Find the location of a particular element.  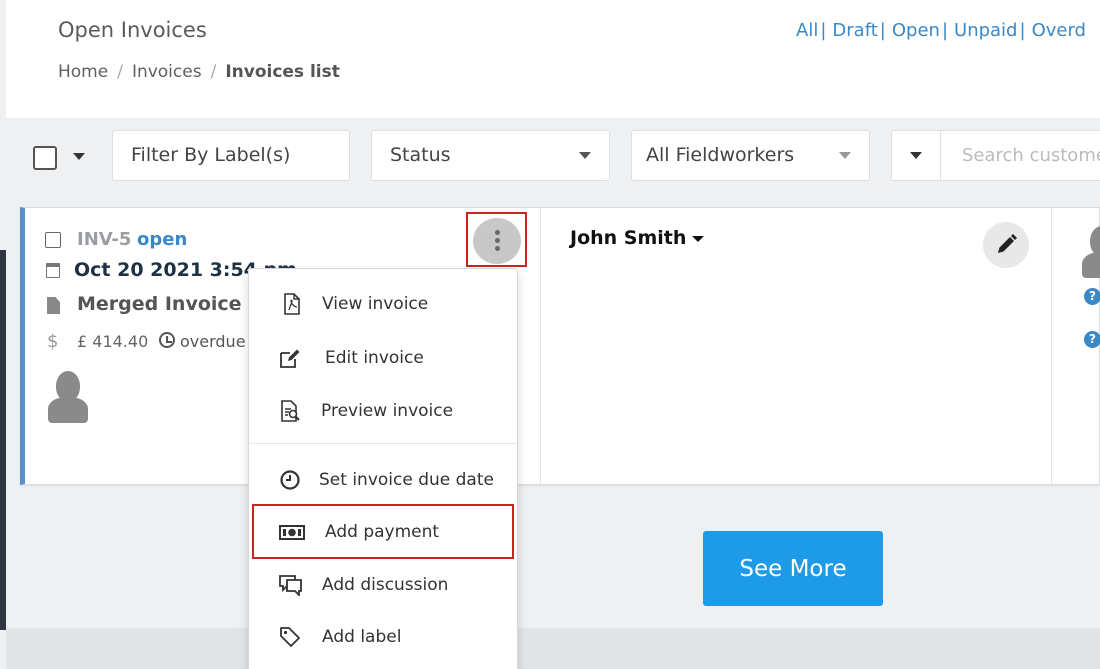

menu-item-label: Edit invoice is located at coordinates (374, 358).